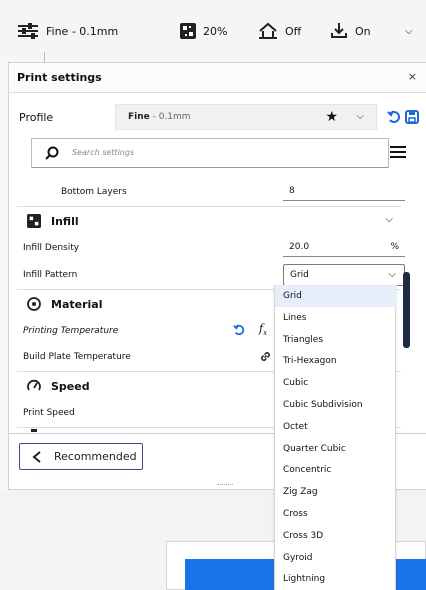 This screenshot has height=590, width=426. I want to click on field-unit: %, so click(394, 247).